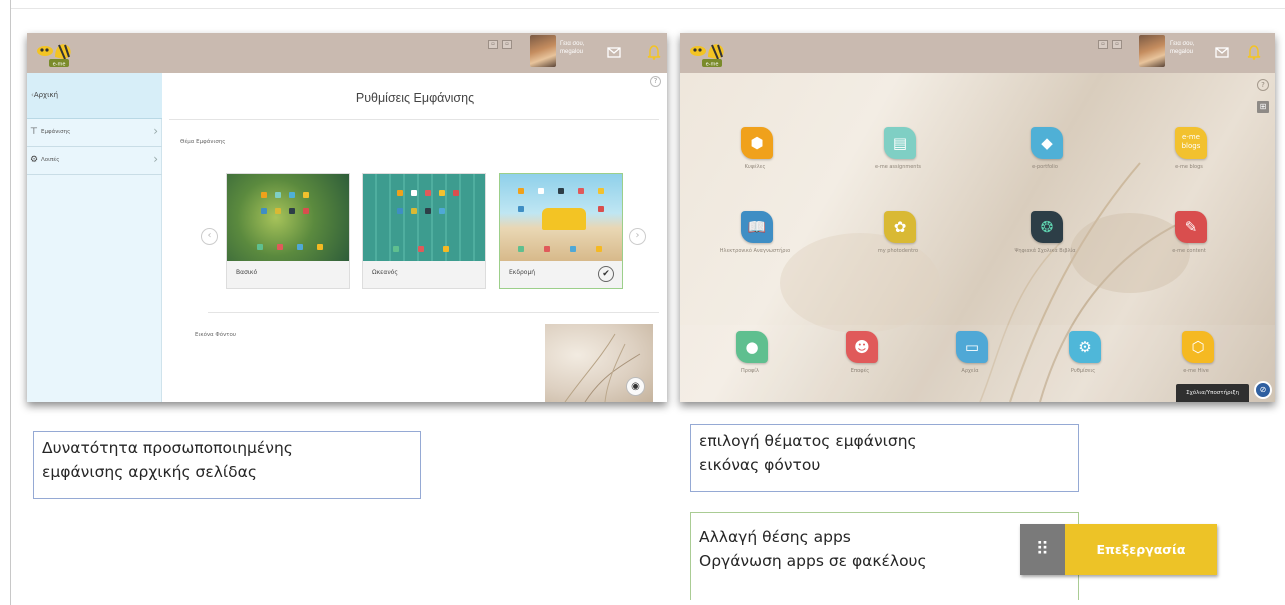 The height and width of the screenshot is (605, 1285). I want to click on app-name: Προφίλ, so click(750, 371).